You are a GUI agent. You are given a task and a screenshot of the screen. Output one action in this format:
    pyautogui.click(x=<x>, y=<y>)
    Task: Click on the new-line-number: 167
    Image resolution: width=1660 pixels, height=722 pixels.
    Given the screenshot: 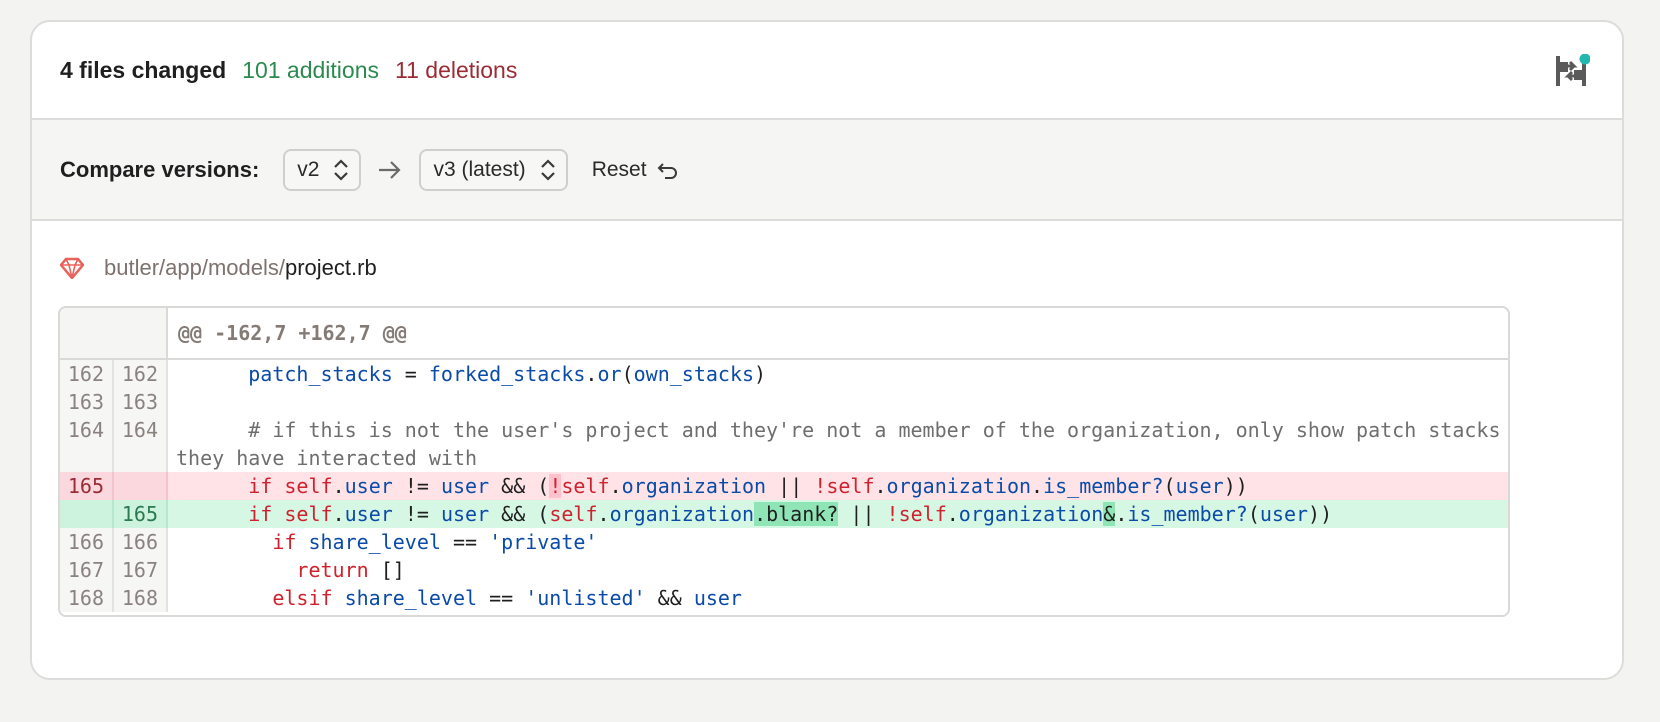 What is the action you would take?
    pyautogui.click(x=141, y=570)
    